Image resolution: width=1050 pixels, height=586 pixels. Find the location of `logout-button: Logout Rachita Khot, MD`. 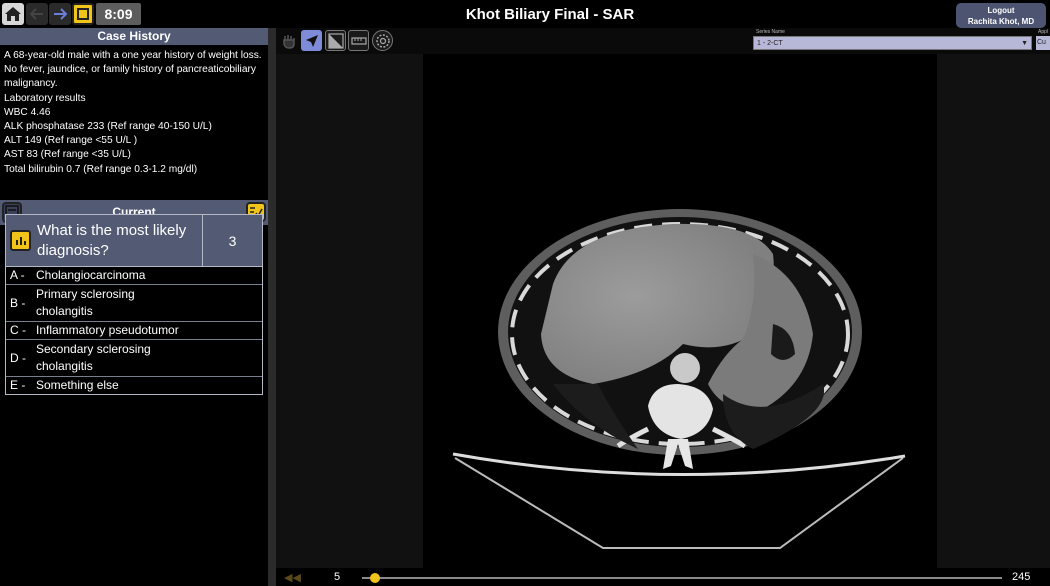

logout-button: Logout Rachita Khot, MD is located at coordinates (1001, 15).